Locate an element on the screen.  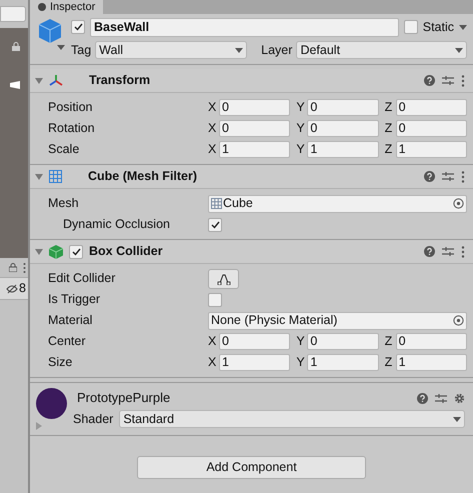
layer-label: Layer is located at coordinates (276, 50).